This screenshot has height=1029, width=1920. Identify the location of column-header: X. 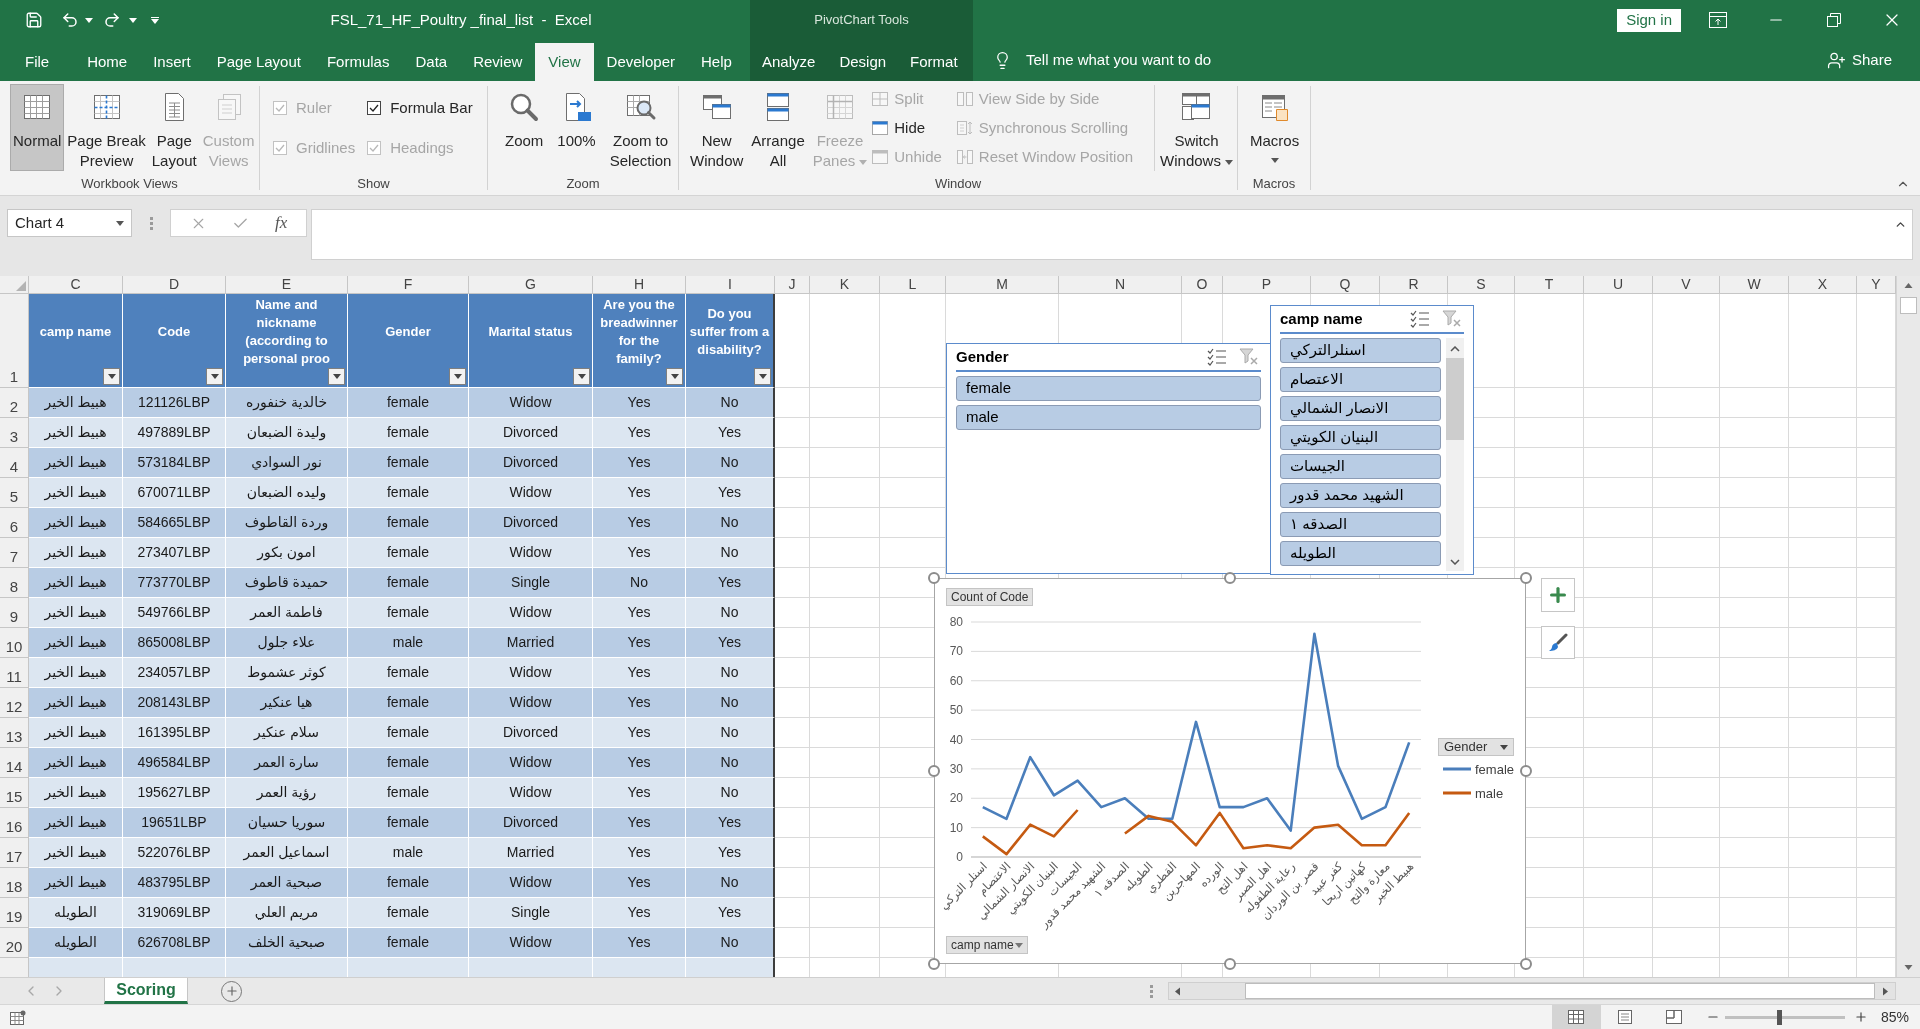
(1823, 285).